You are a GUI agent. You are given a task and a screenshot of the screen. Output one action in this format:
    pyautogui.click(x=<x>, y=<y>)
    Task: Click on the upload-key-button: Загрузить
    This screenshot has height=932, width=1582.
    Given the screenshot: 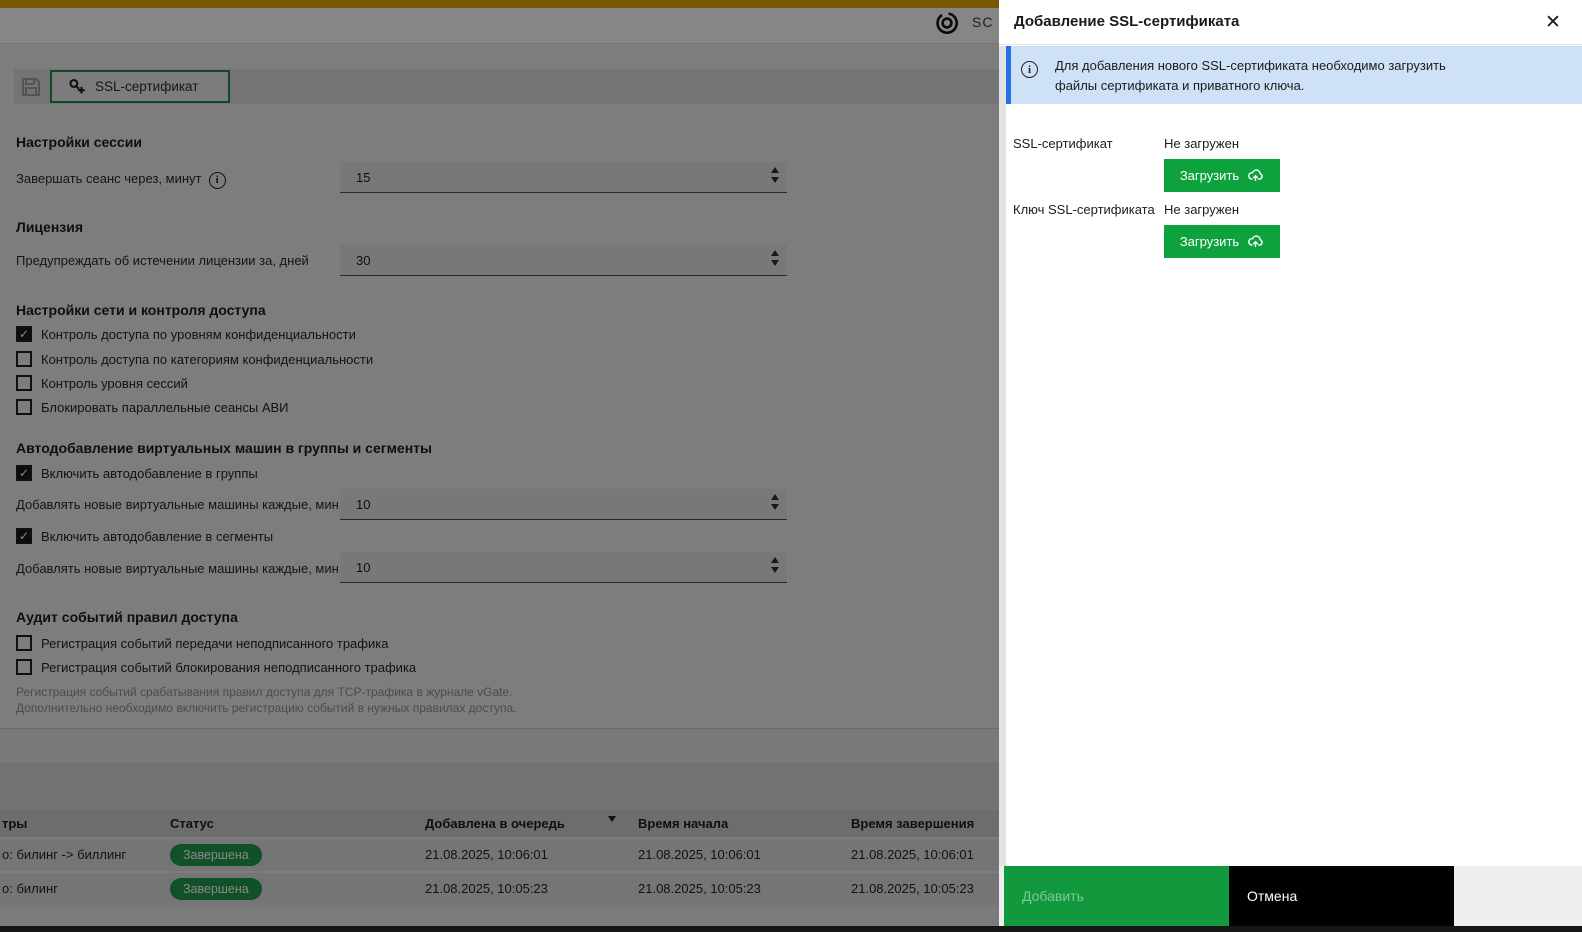 What is the action you would take?
    pyautogui.click(x=1222, y=241)
    